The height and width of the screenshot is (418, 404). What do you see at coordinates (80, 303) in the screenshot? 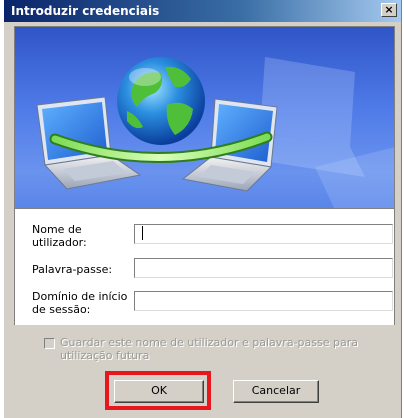
I see `domain-label: Domínio de início de sessão:` at bounding box center [80, 303].